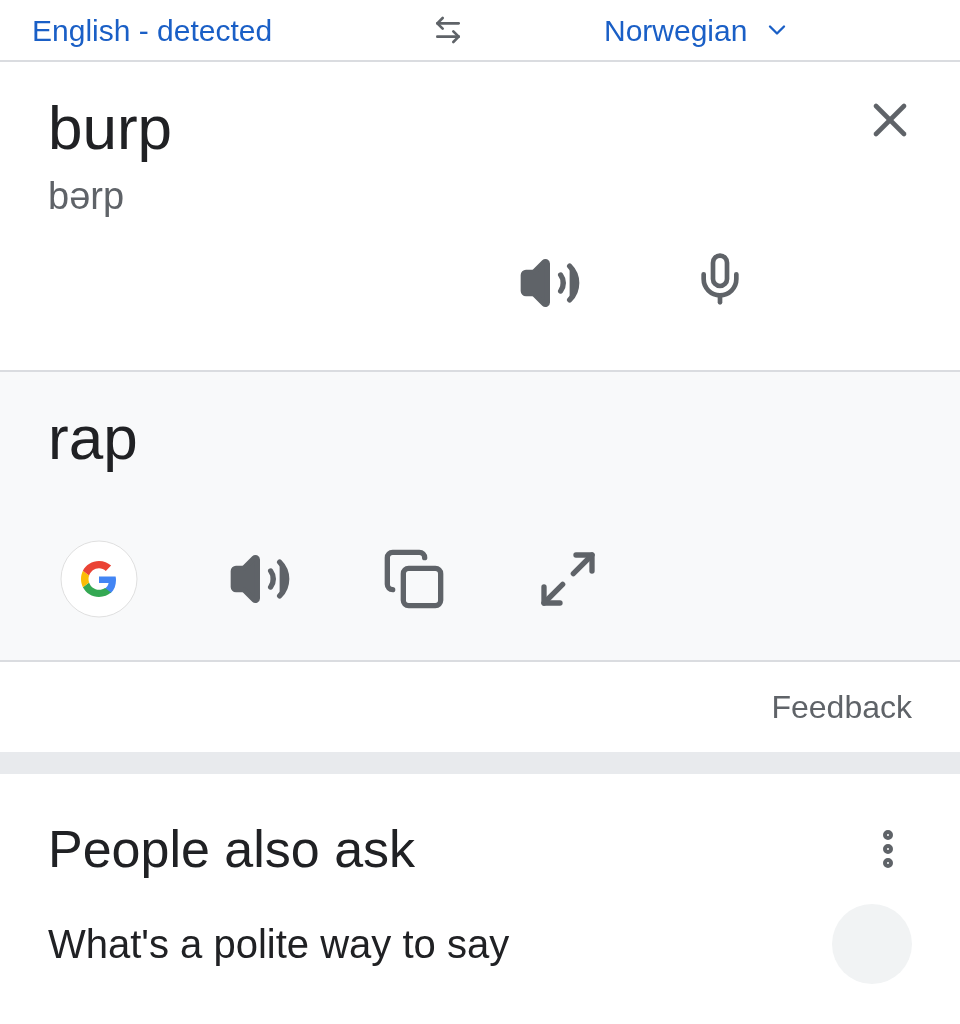 The height and width of the screenshot is (1024, 960). I want to click on copy-icon, so click(414, 579).